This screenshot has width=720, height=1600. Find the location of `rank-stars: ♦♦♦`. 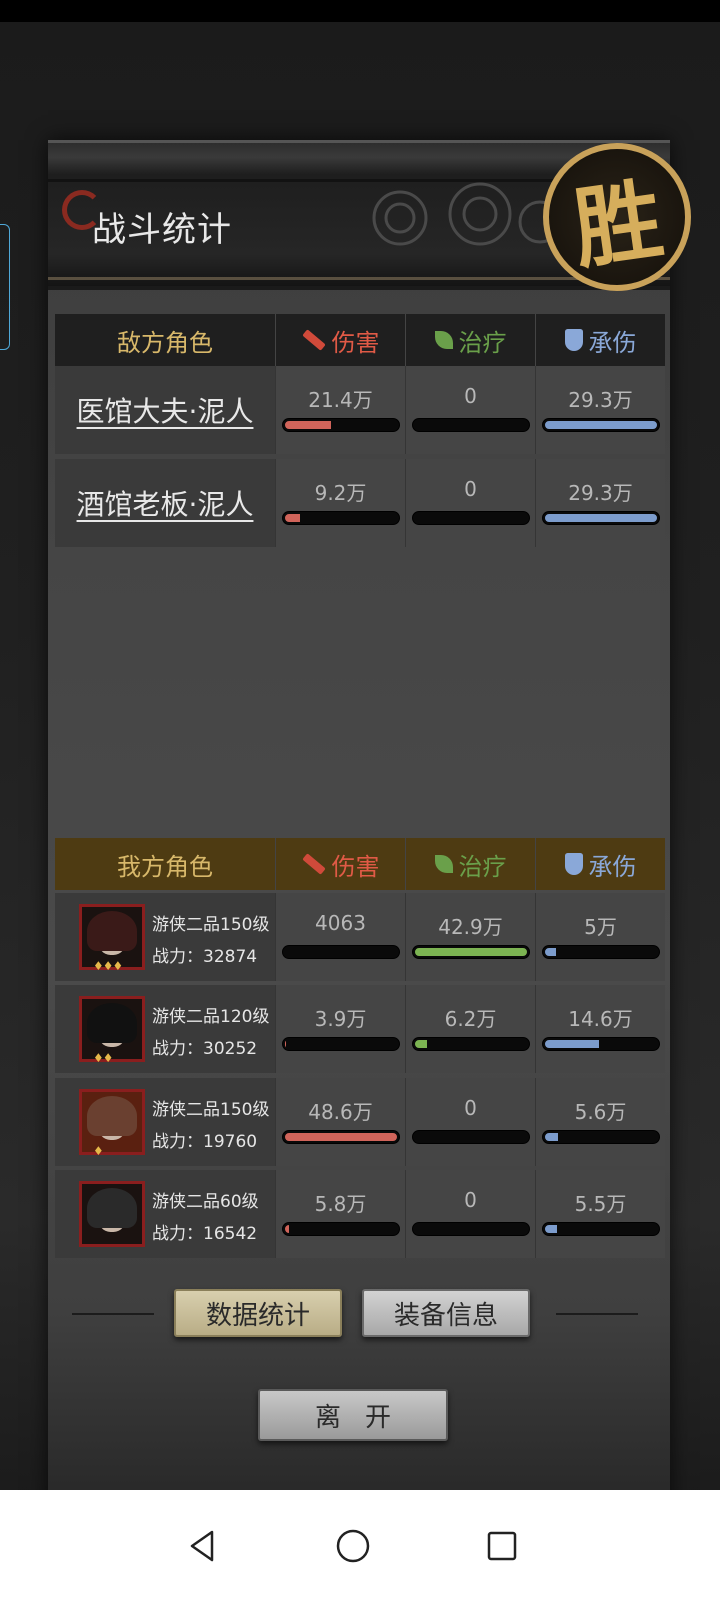

rank-stars: ♦♦♦ is located at coordinates (108, 966).